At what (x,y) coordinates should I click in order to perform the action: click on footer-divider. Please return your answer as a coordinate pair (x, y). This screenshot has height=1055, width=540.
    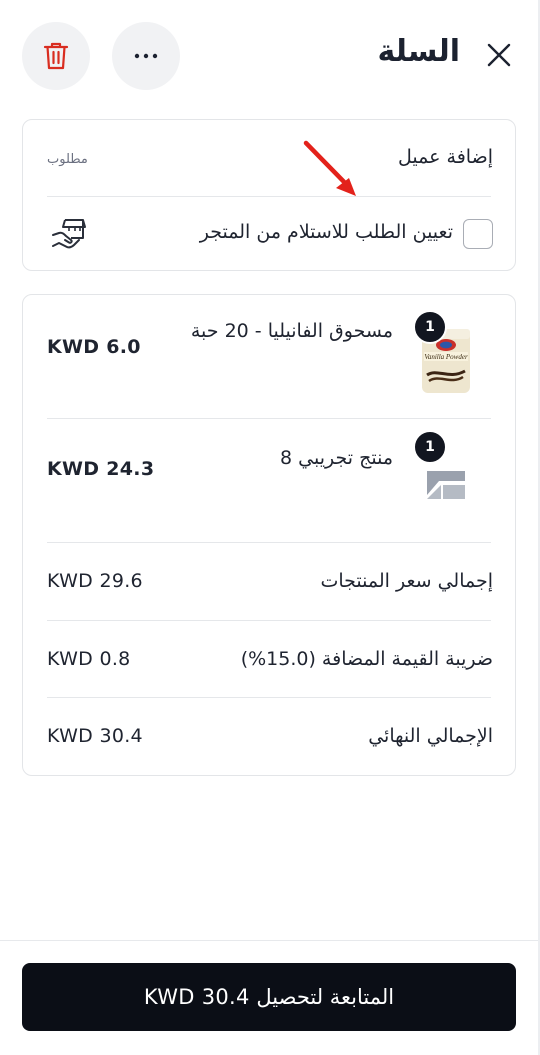
    Looking at the image, I should click on (269, 940).